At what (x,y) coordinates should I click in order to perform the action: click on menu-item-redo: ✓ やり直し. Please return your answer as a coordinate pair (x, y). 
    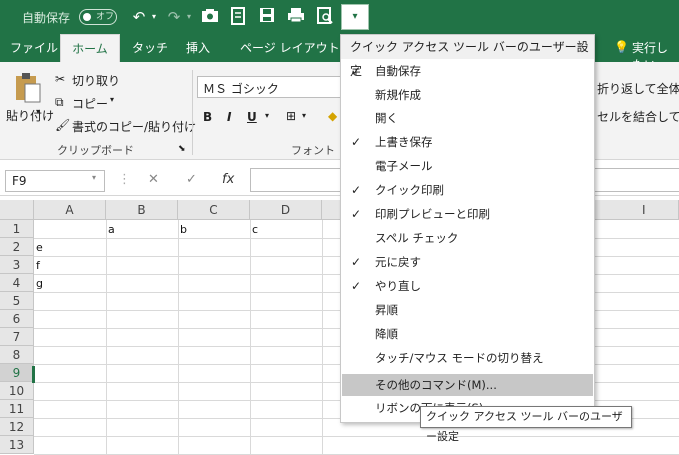
    Looking at the image, I should click on (467, 286).